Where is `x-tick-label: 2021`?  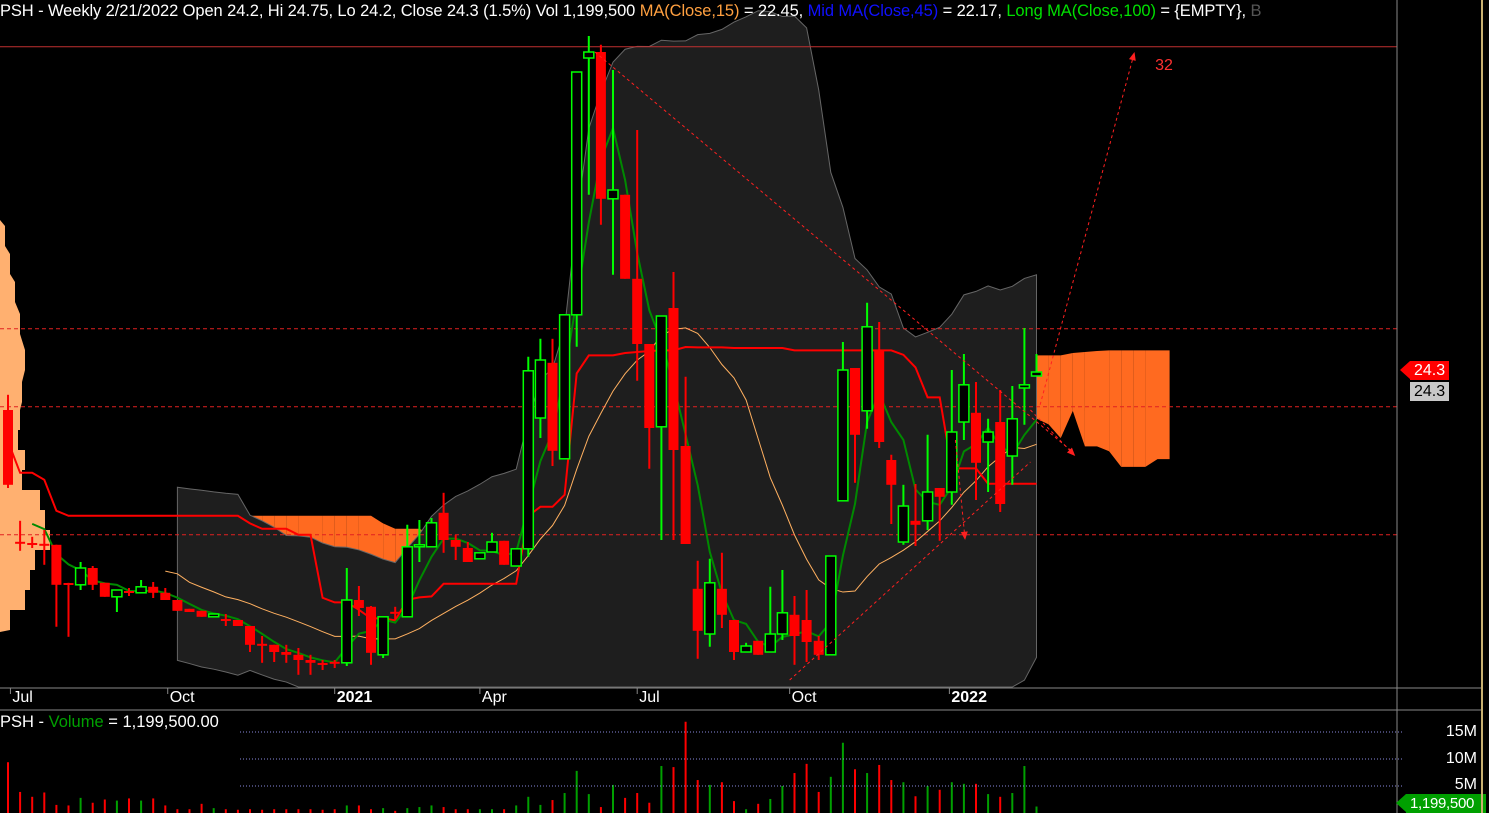 x-tick-label: 2021 is located at coordinates (354, 697).